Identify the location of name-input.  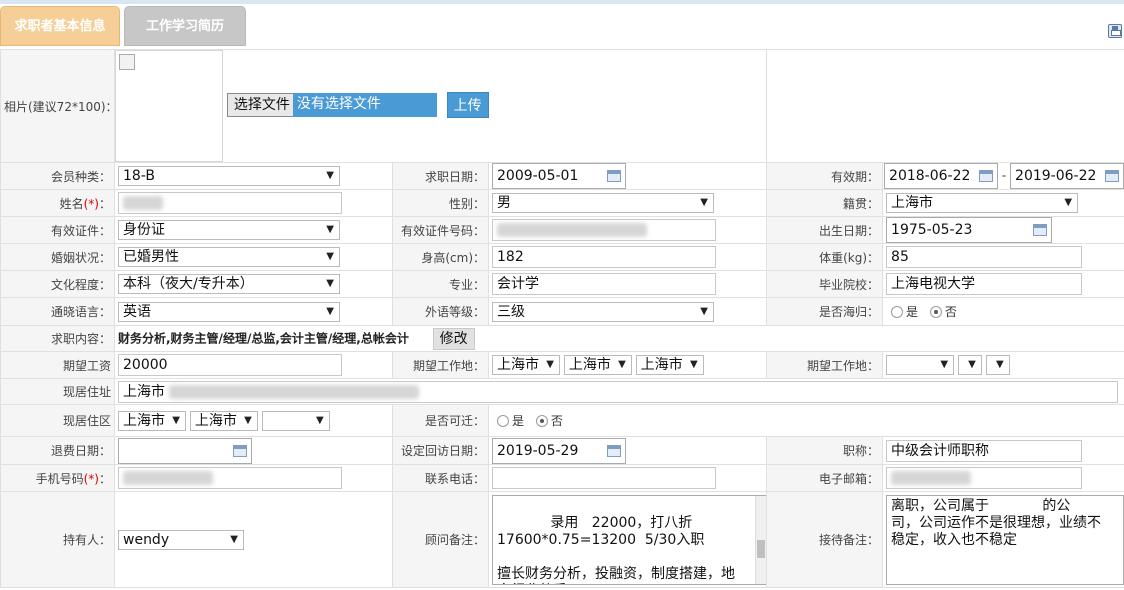
(230, 203).